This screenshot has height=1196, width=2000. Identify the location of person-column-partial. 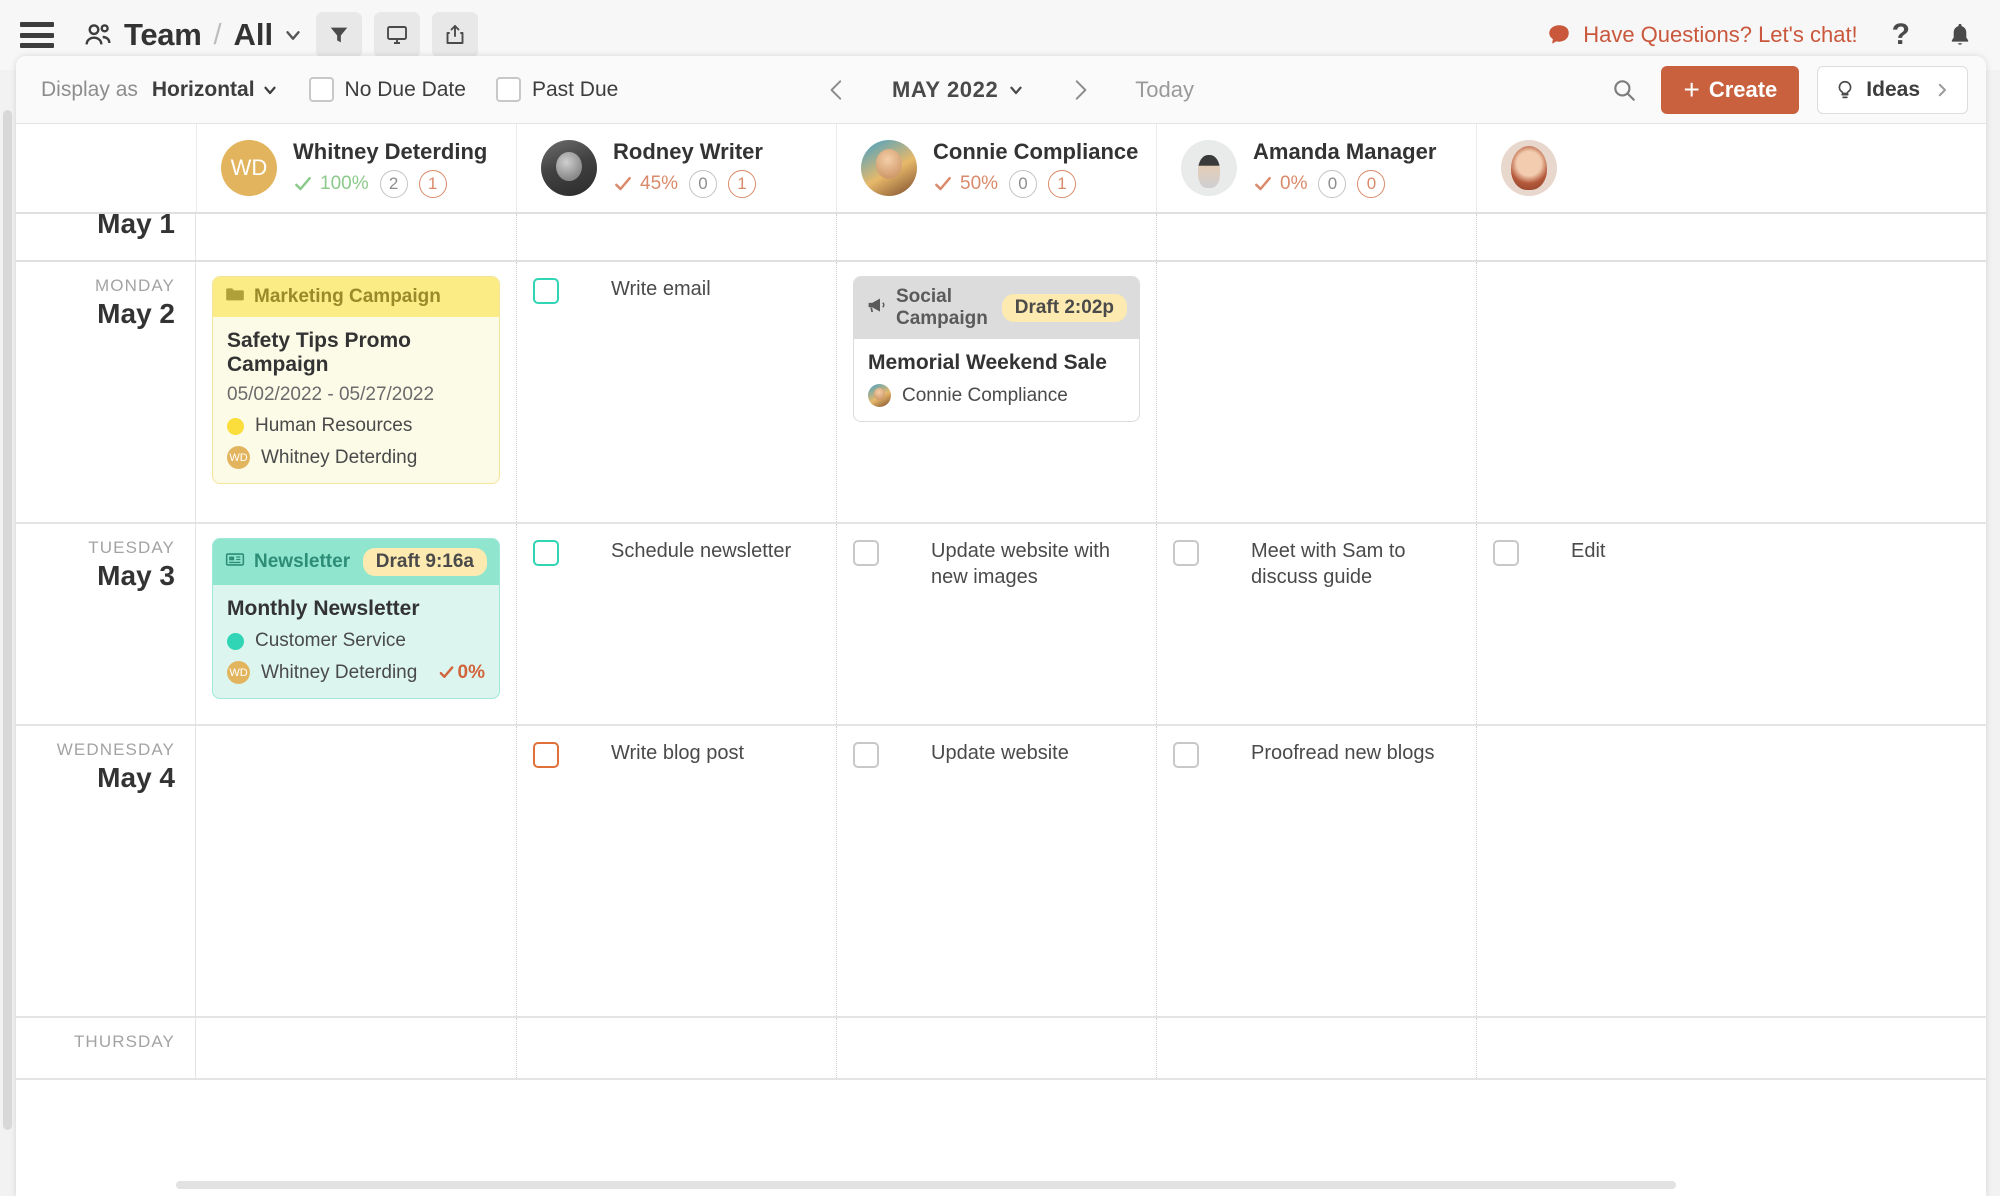
(1636, 168).